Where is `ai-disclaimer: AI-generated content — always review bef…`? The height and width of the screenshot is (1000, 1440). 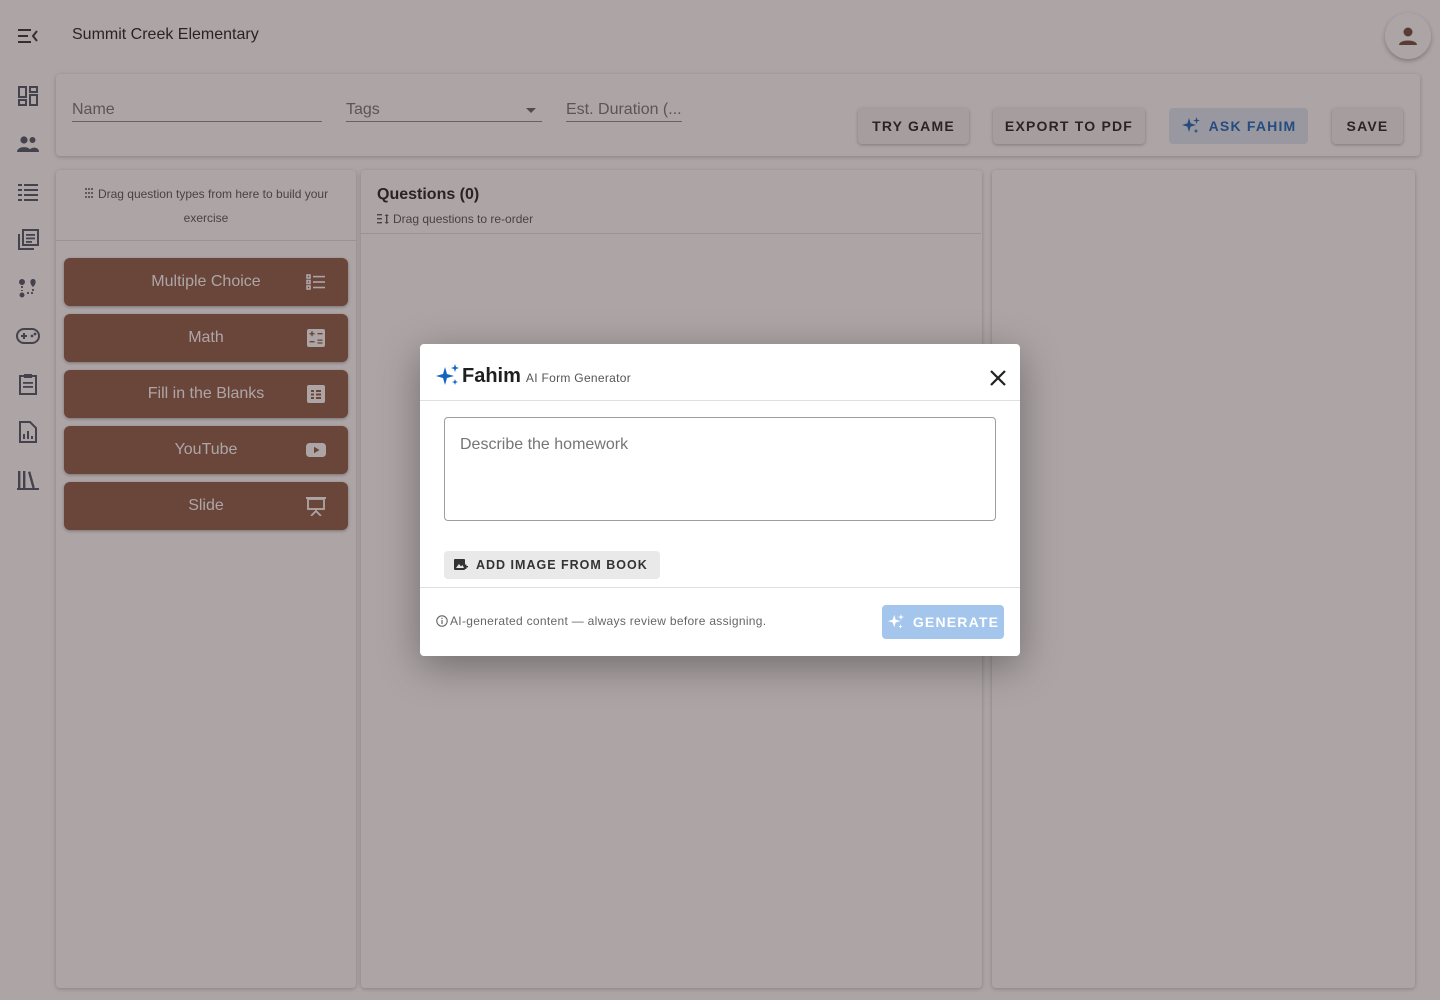
ai-disclaimer: AI-generated content — always review bef… is located at coordinates (601, 621).